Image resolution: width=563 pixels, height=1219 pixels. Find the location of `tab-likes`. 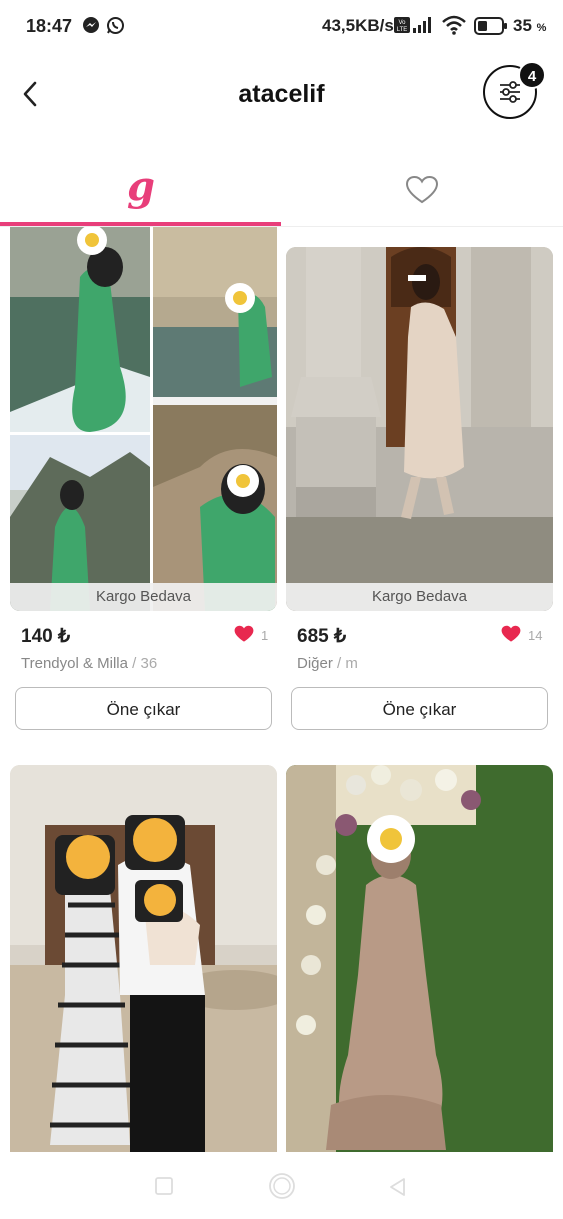

tab-likes is located at coordinates (422, 191).